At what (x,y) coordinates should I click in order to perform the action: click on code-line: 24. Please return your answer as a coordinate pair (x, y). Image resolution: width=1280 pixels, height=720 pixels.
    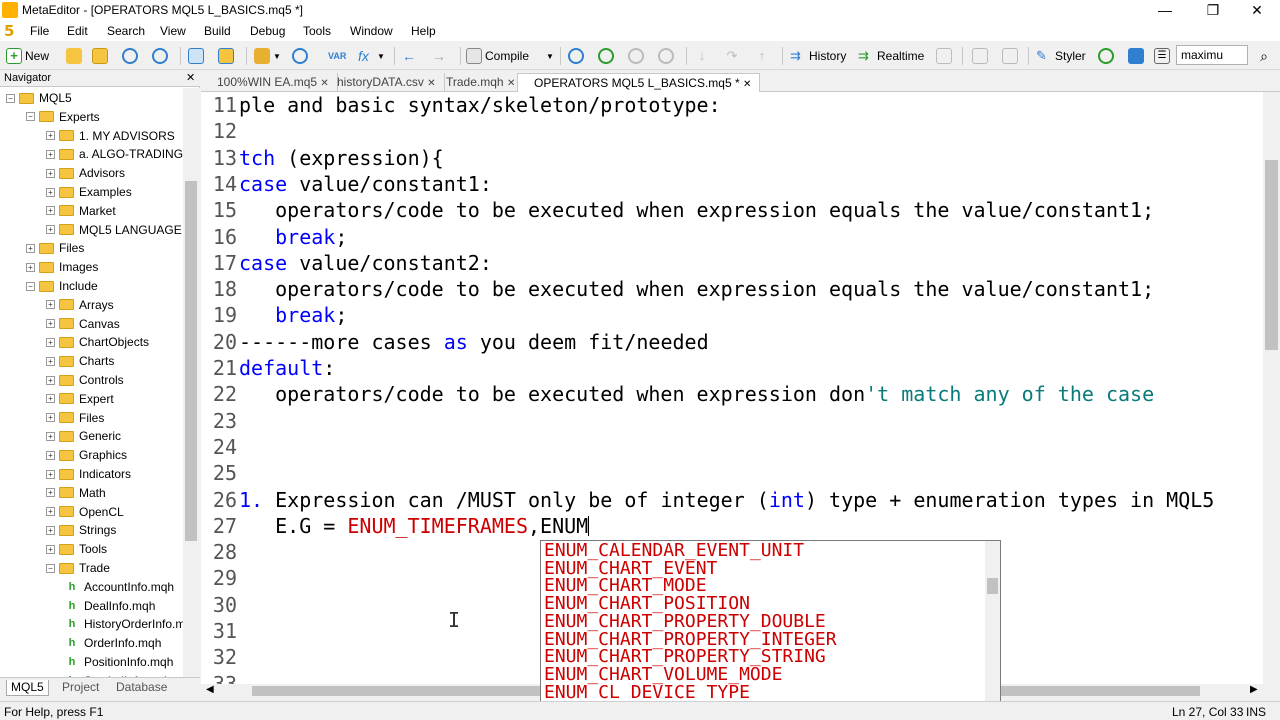
    Looking at the image, I should click on (219, 447).